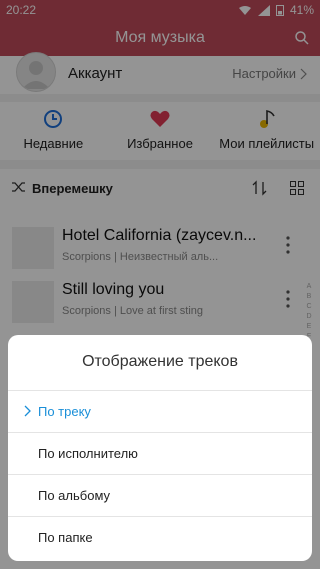  I want to click on option-by-track: По треку, so click(160, 411).